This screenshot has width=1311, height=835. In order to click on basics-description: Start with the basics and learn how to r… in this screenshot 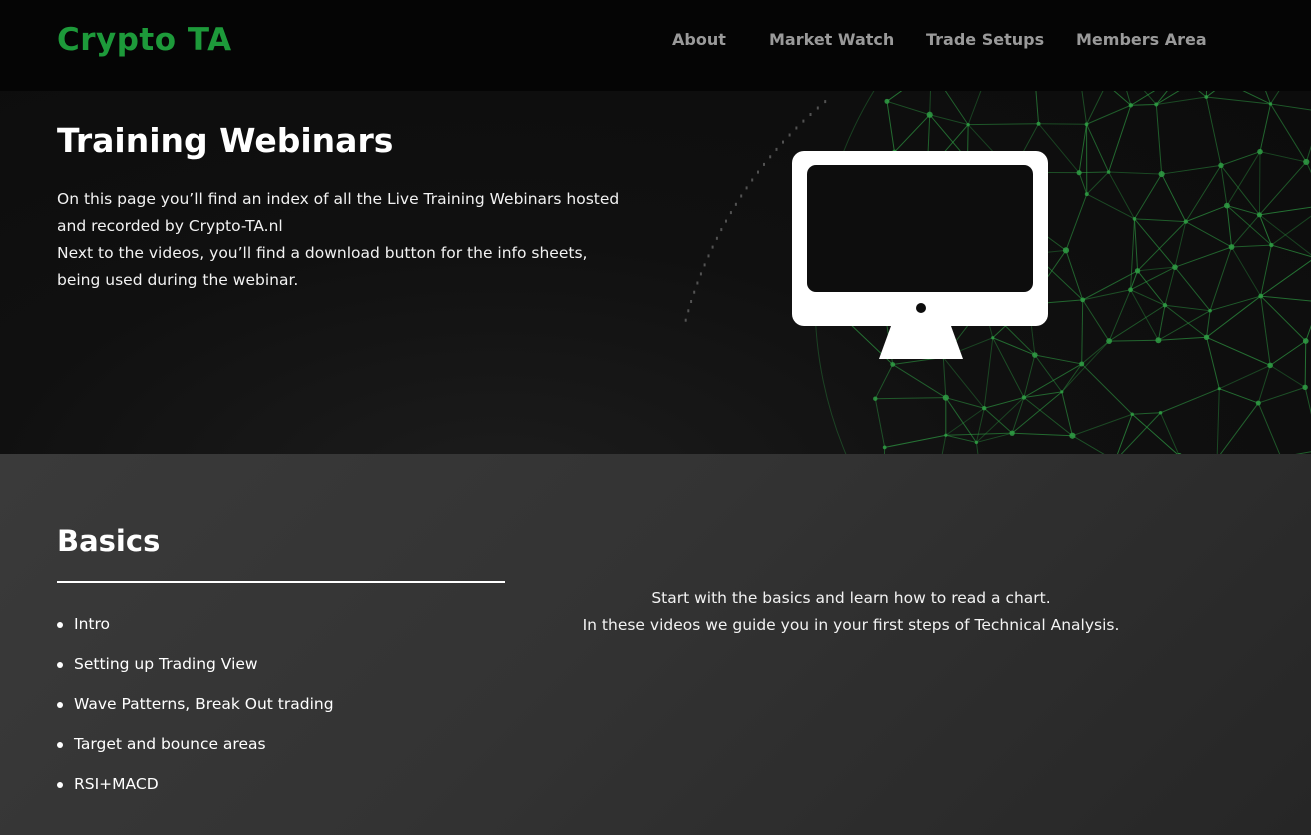, I will do `click(851, 612)`.